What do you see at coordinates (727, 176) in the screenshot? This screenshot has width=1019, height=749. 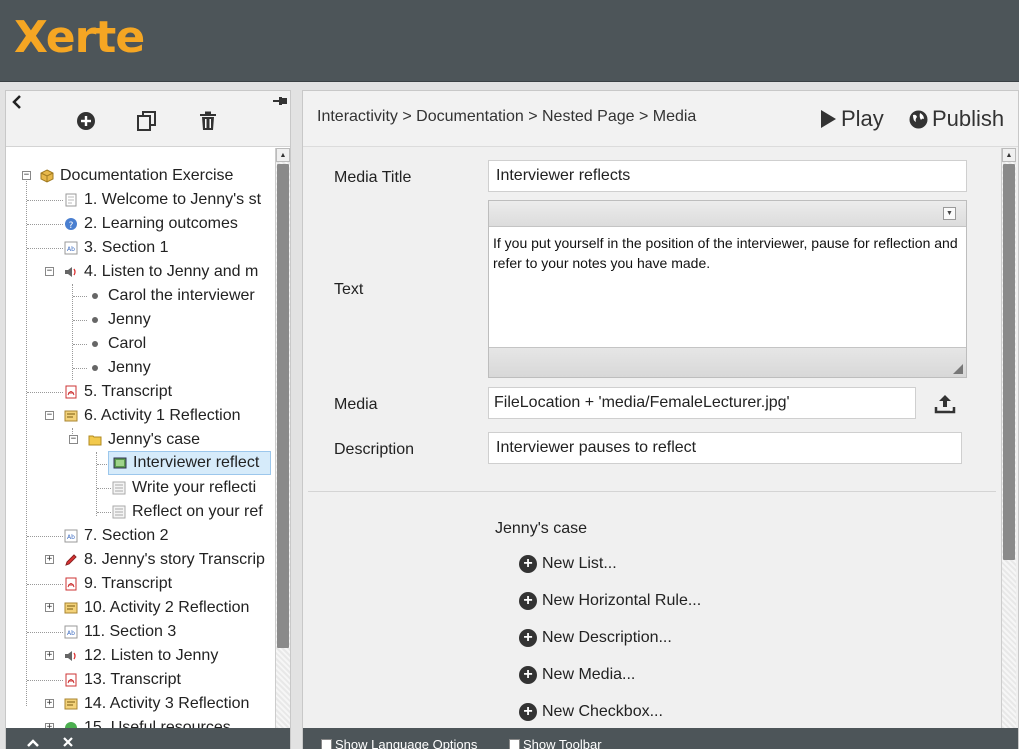 I see `media-title-input` at bounding box center [727, 176].